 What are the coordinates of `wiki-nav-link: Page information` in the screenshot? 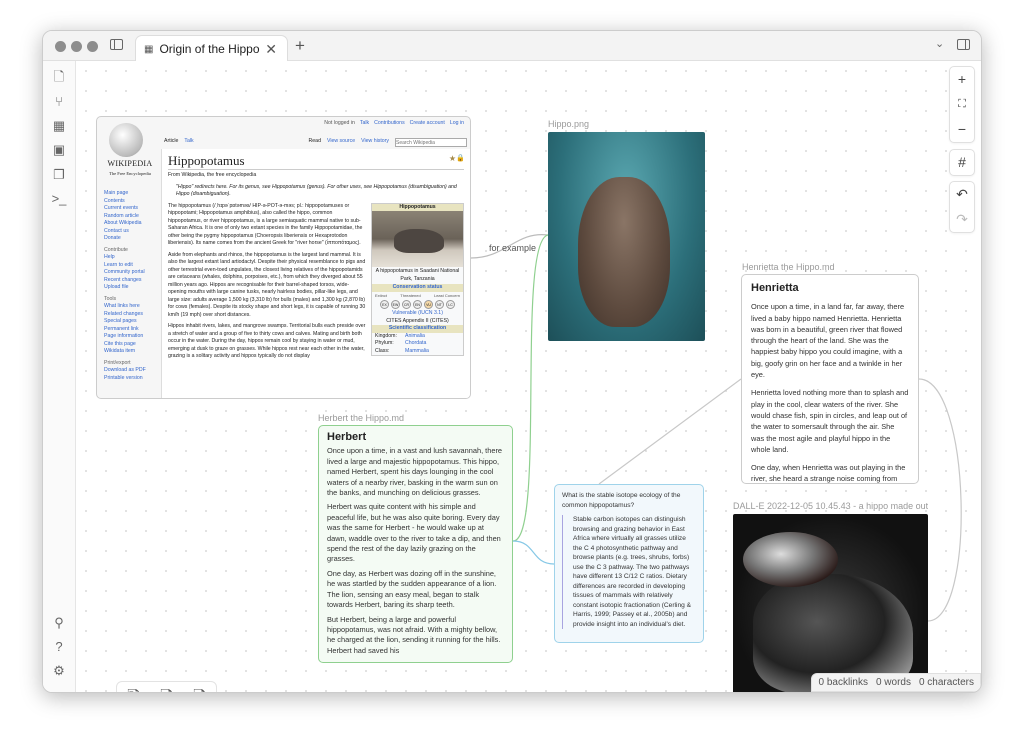 It's located at (131, 337).